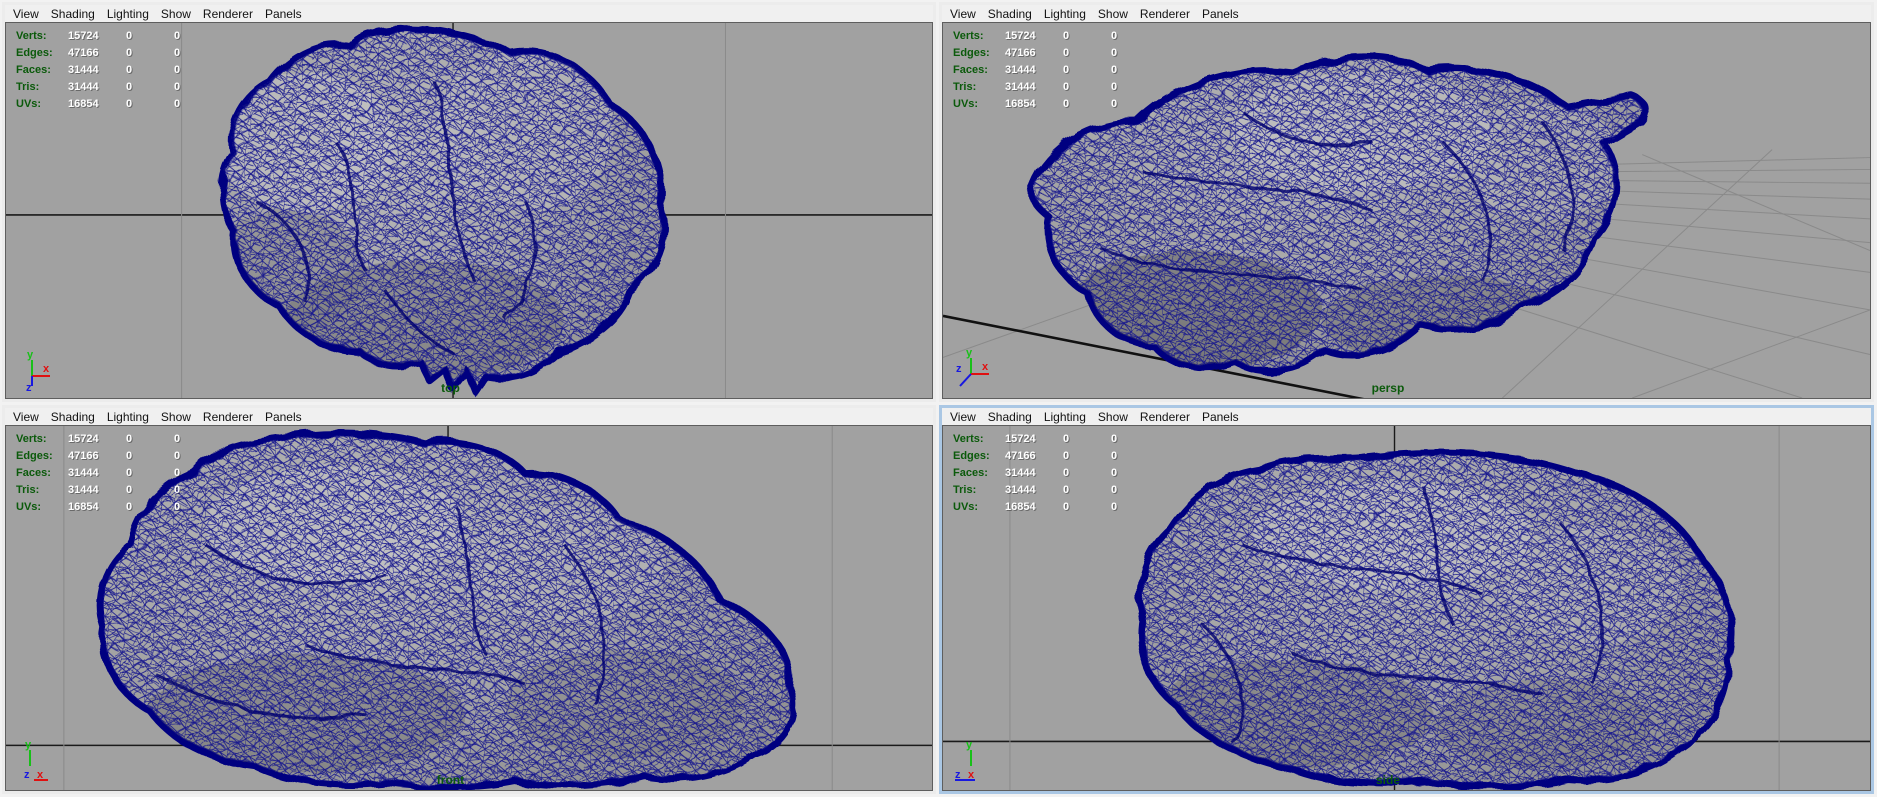 Image resolution: width=1877 pixels, height=797 pixels. I want to click on view-name-label: persp, so click(1388, 388).